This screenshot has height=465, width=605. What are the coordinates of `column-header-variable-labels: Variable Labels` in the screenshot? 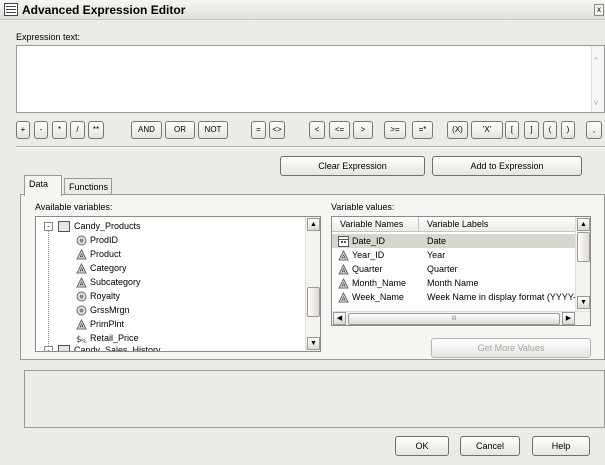 It's located at (498, 224).